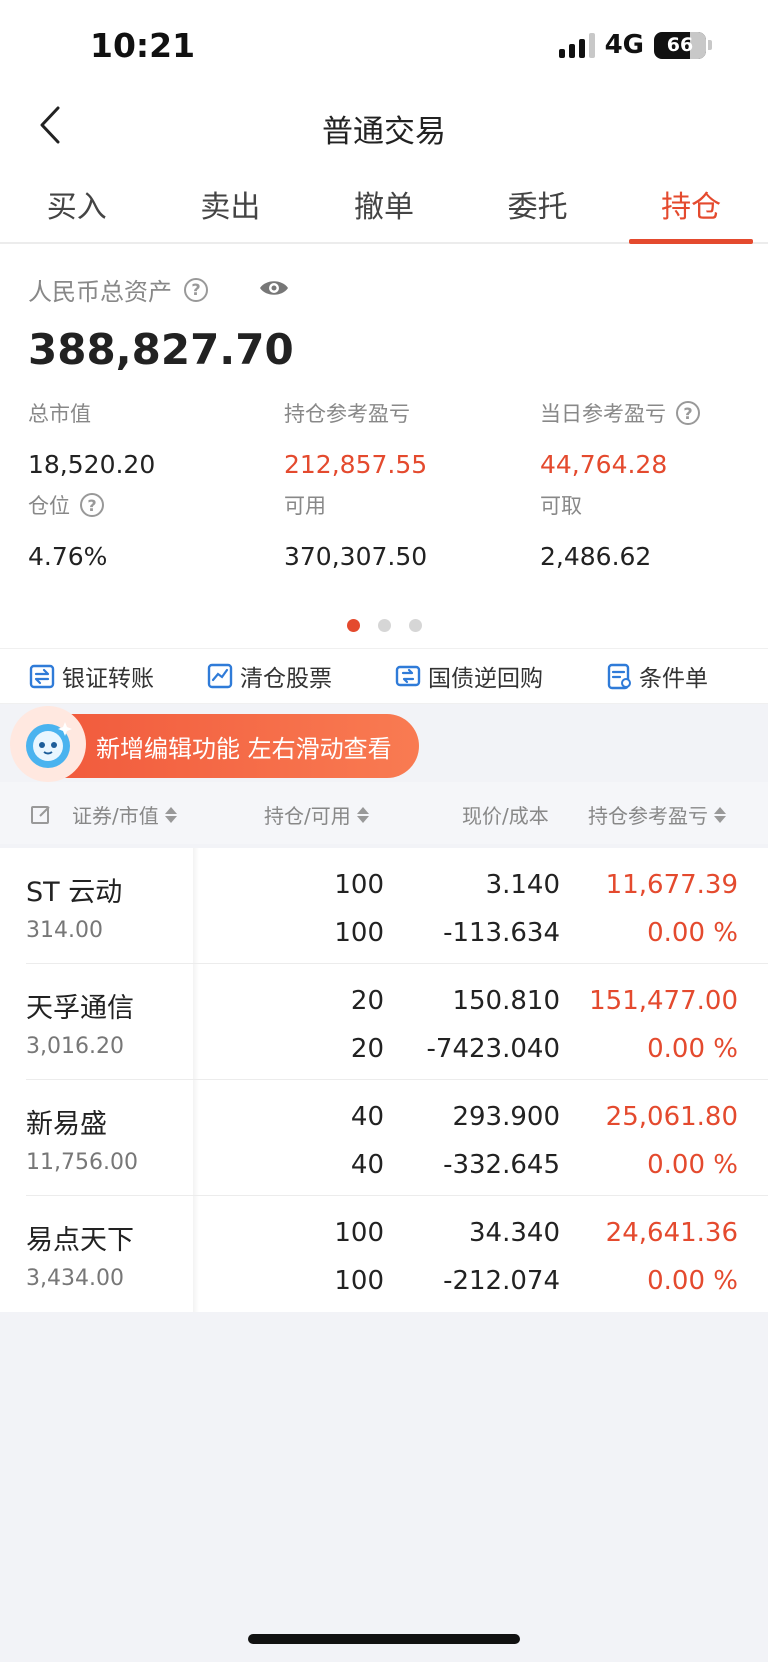  What do you see at coordinates (538, 200) in the screenshot?
I see `tab-orders: 委托` at bounding box center [538, 200].